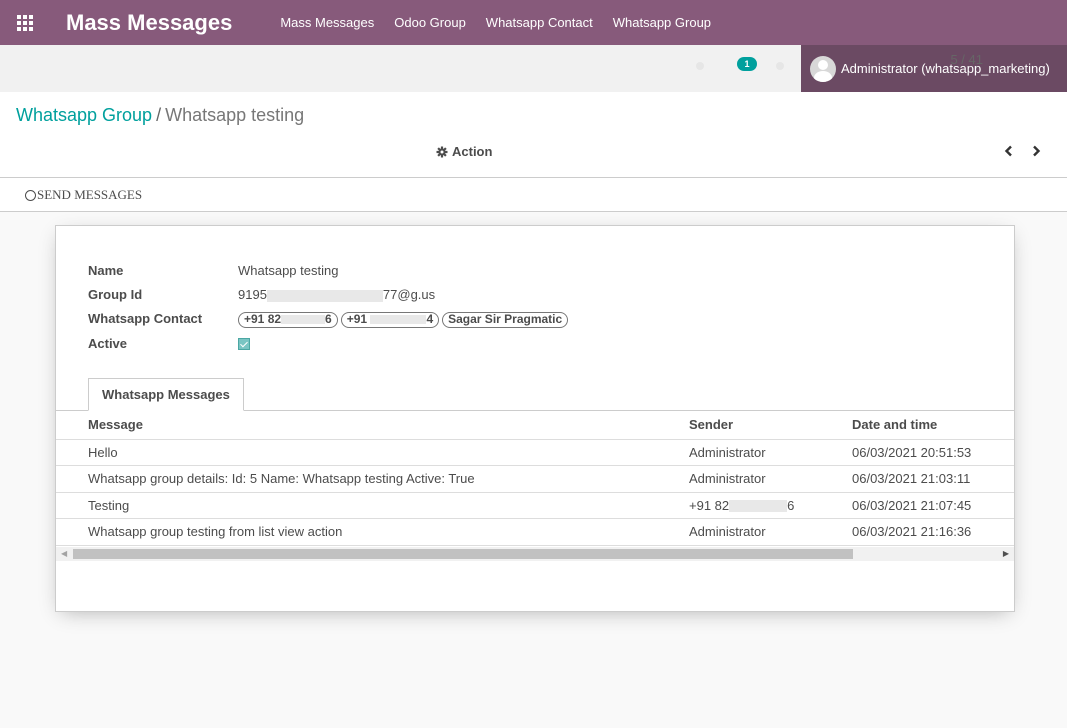 Image resolution: width=1067 pixels, height=728 pixels. I want to click on message-cell: Hello, so click(372, 452).